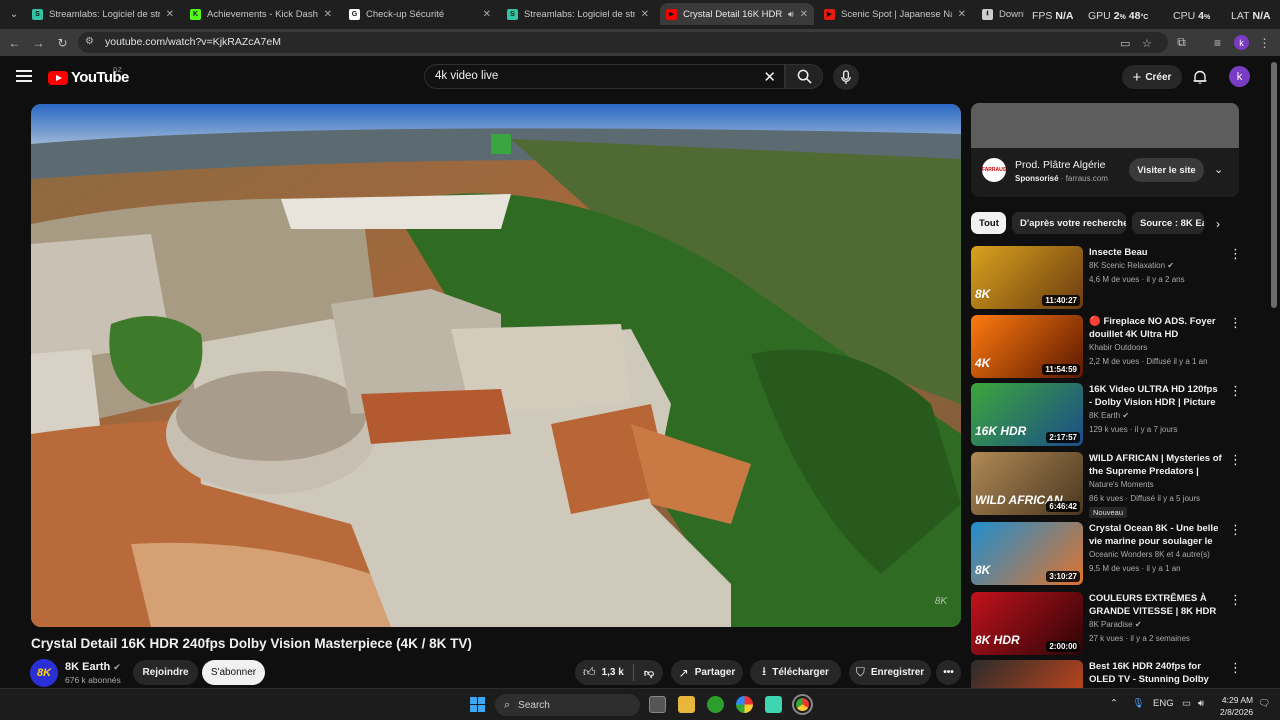  I want to click on ad-title: Prod. Plâtre Algérie, so click(1060, 165).